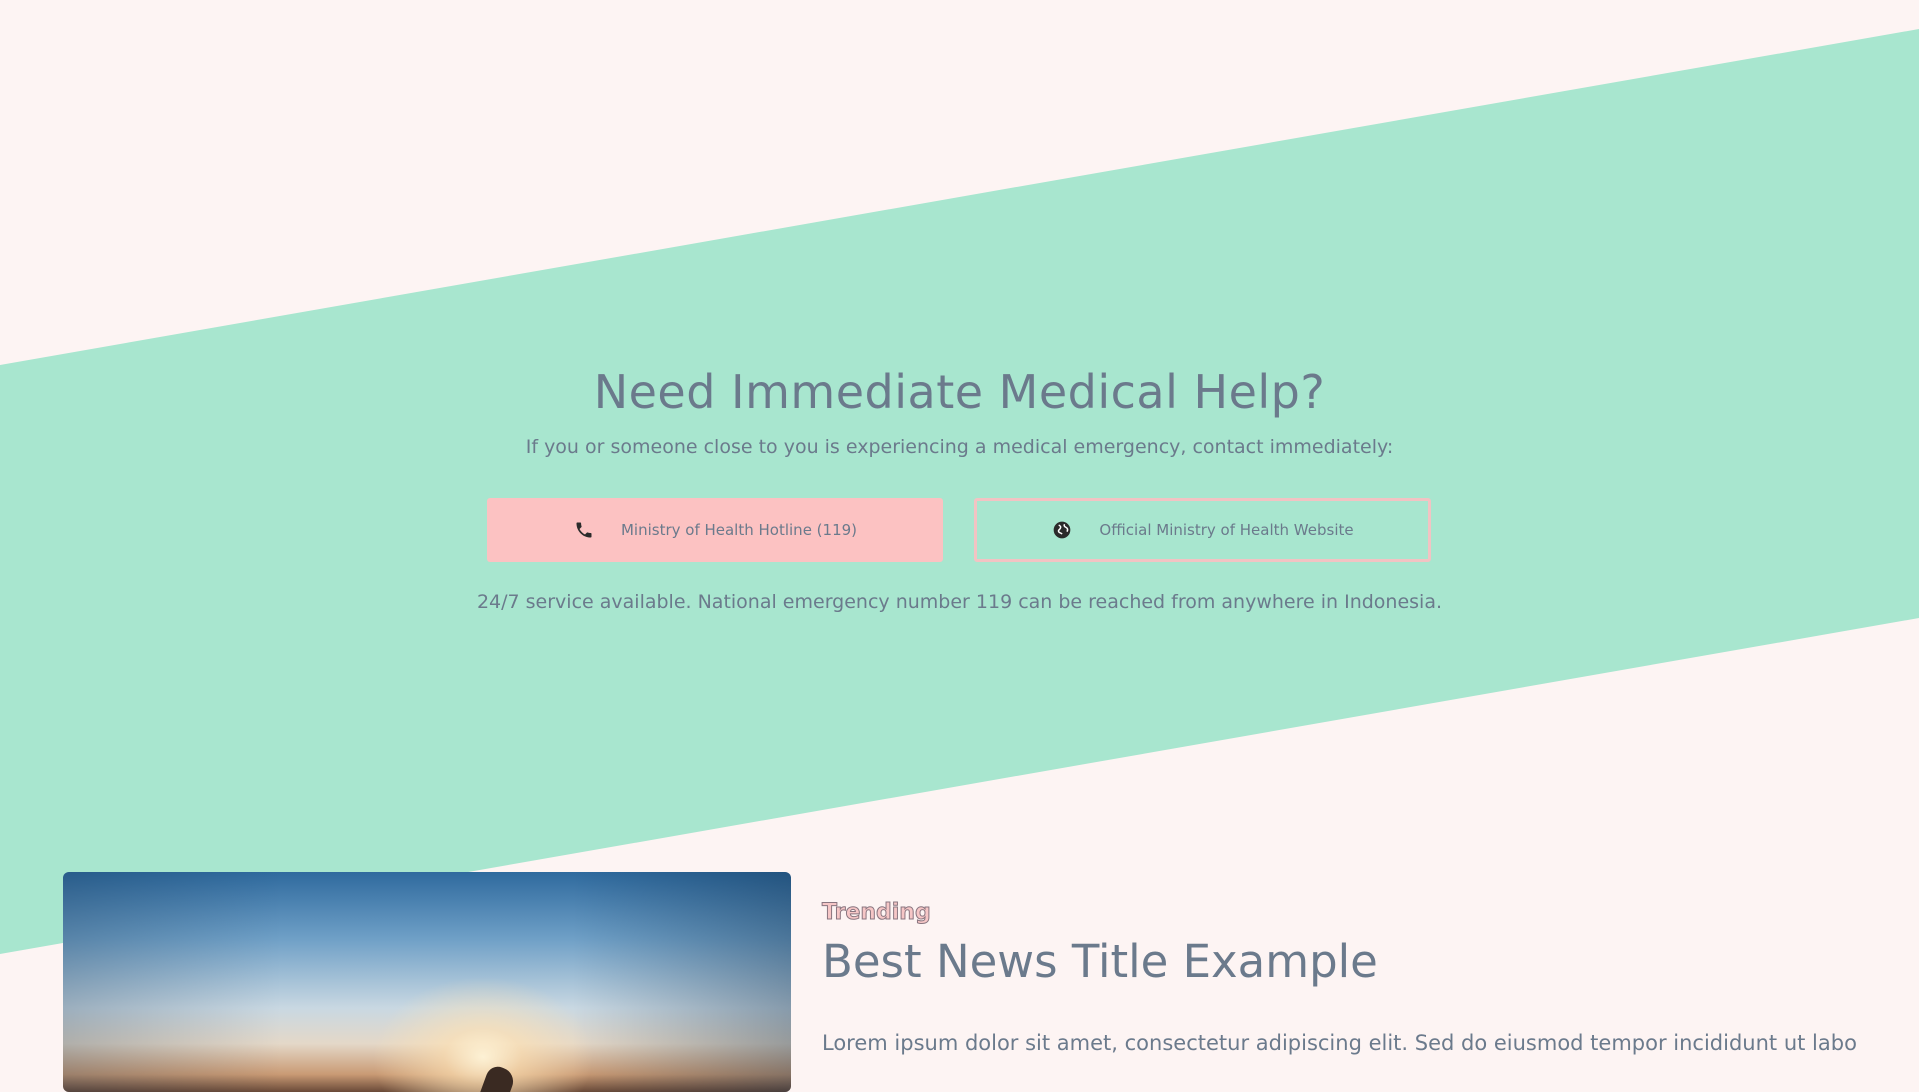  I want to click on website-button-label: Official Ministry of Health Website, so click(1226, 530).